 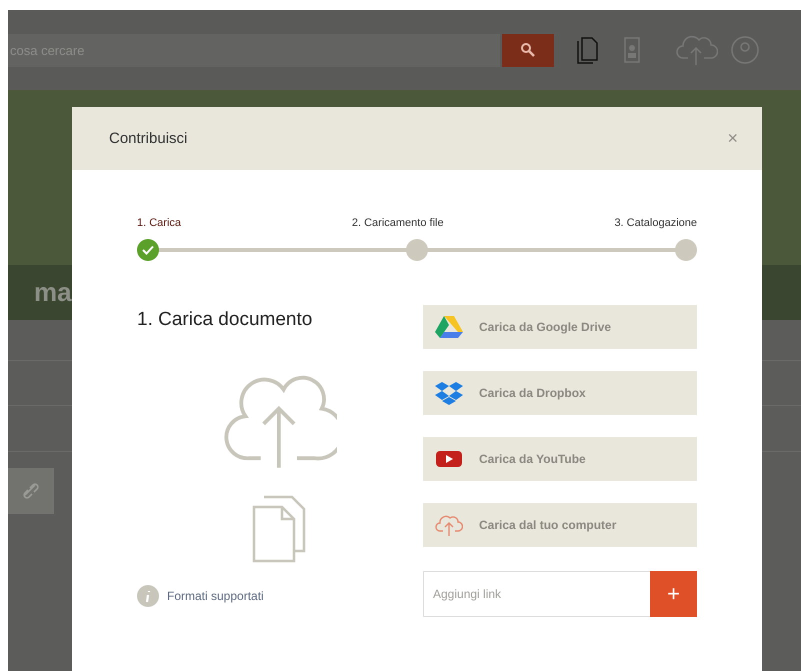 I want to click on add-link-button: +, so click(x=673, y=594).